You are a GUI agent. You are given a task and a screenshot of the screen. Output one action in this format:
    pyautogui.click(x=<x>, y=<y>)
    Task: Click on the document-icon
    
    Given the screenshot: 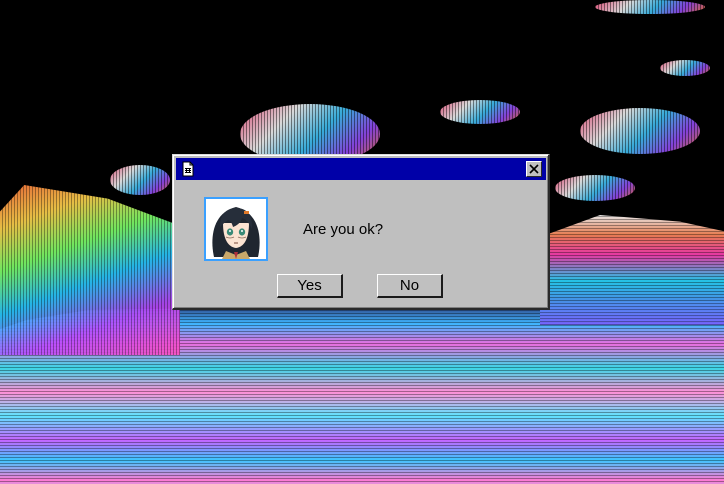 What is the action you would take?
    pyautogui.click(x=188, y=169)
    